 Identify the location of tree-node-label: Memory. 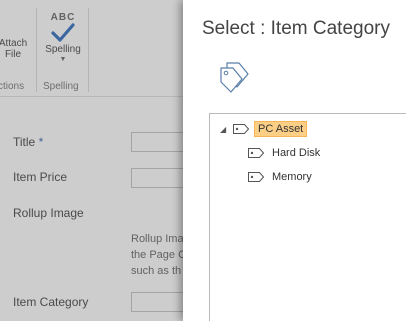
(292, 177).